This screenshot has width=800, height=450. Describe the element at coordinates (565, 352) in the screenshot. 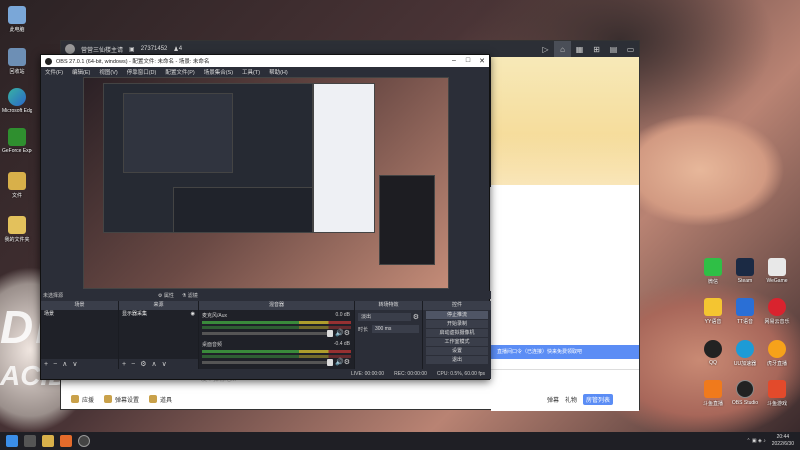

I see `chat-message: 直播间口令（已连接）快来免费领取吧` at that location.